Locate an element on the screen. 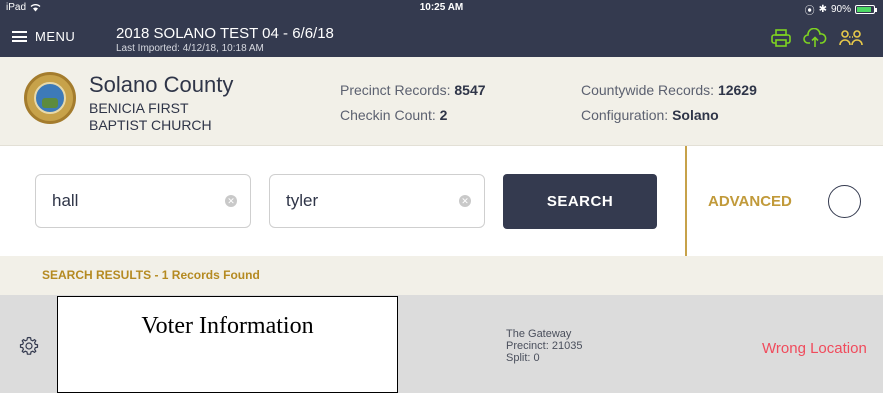  checkin-count: Checkin Count: 2 is located at coordinates (393, 115).